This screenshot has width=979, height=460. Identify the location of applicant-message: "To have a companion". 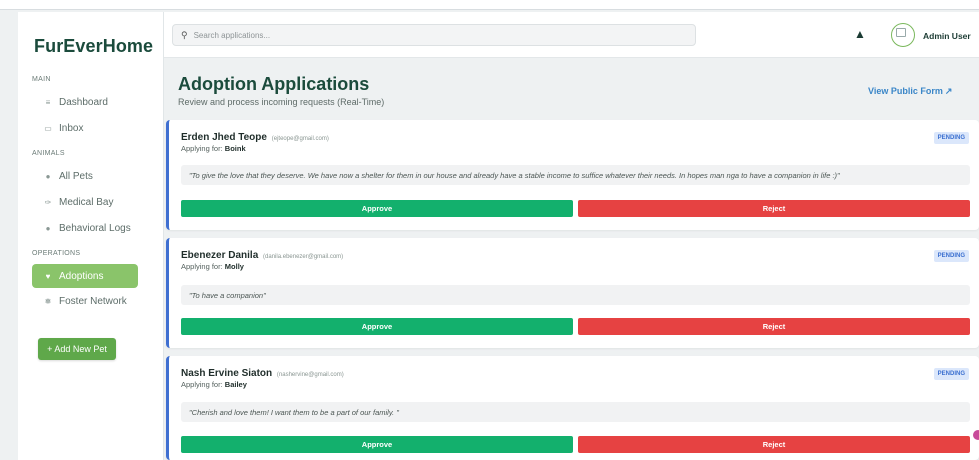
(575, 295).